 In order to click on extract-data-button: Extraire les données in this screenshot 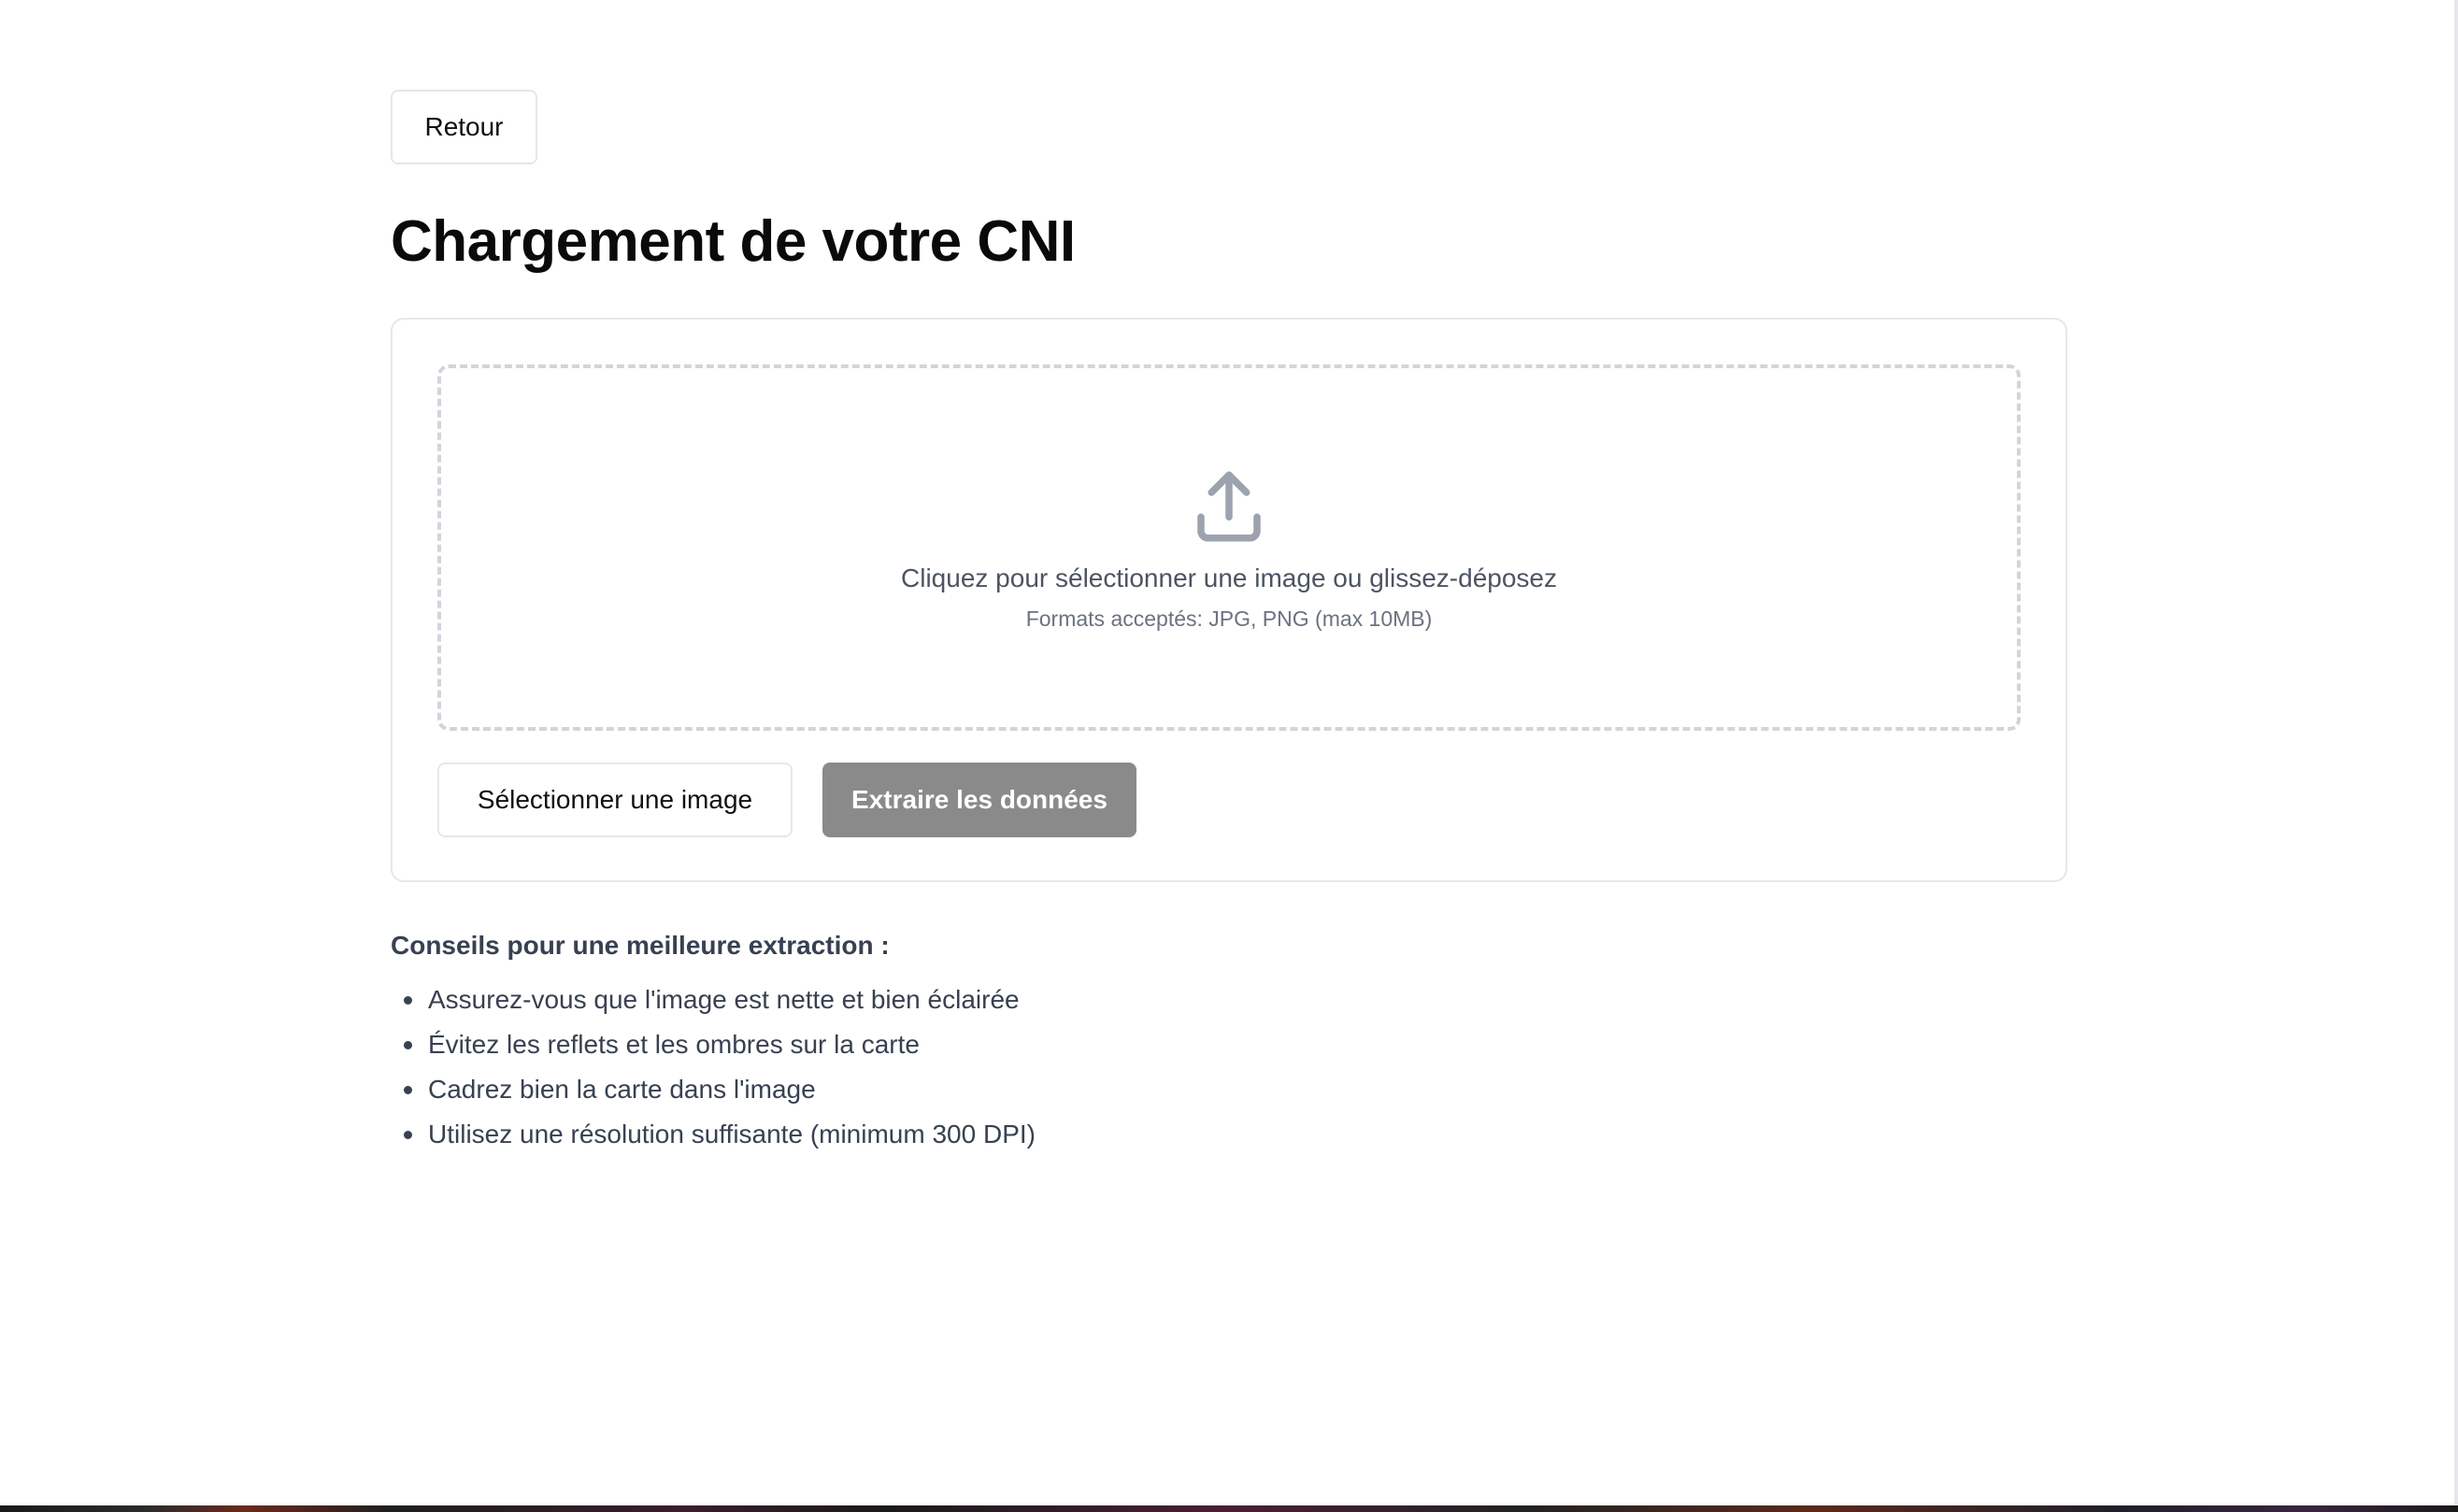, I will do `click(979, 800)`.